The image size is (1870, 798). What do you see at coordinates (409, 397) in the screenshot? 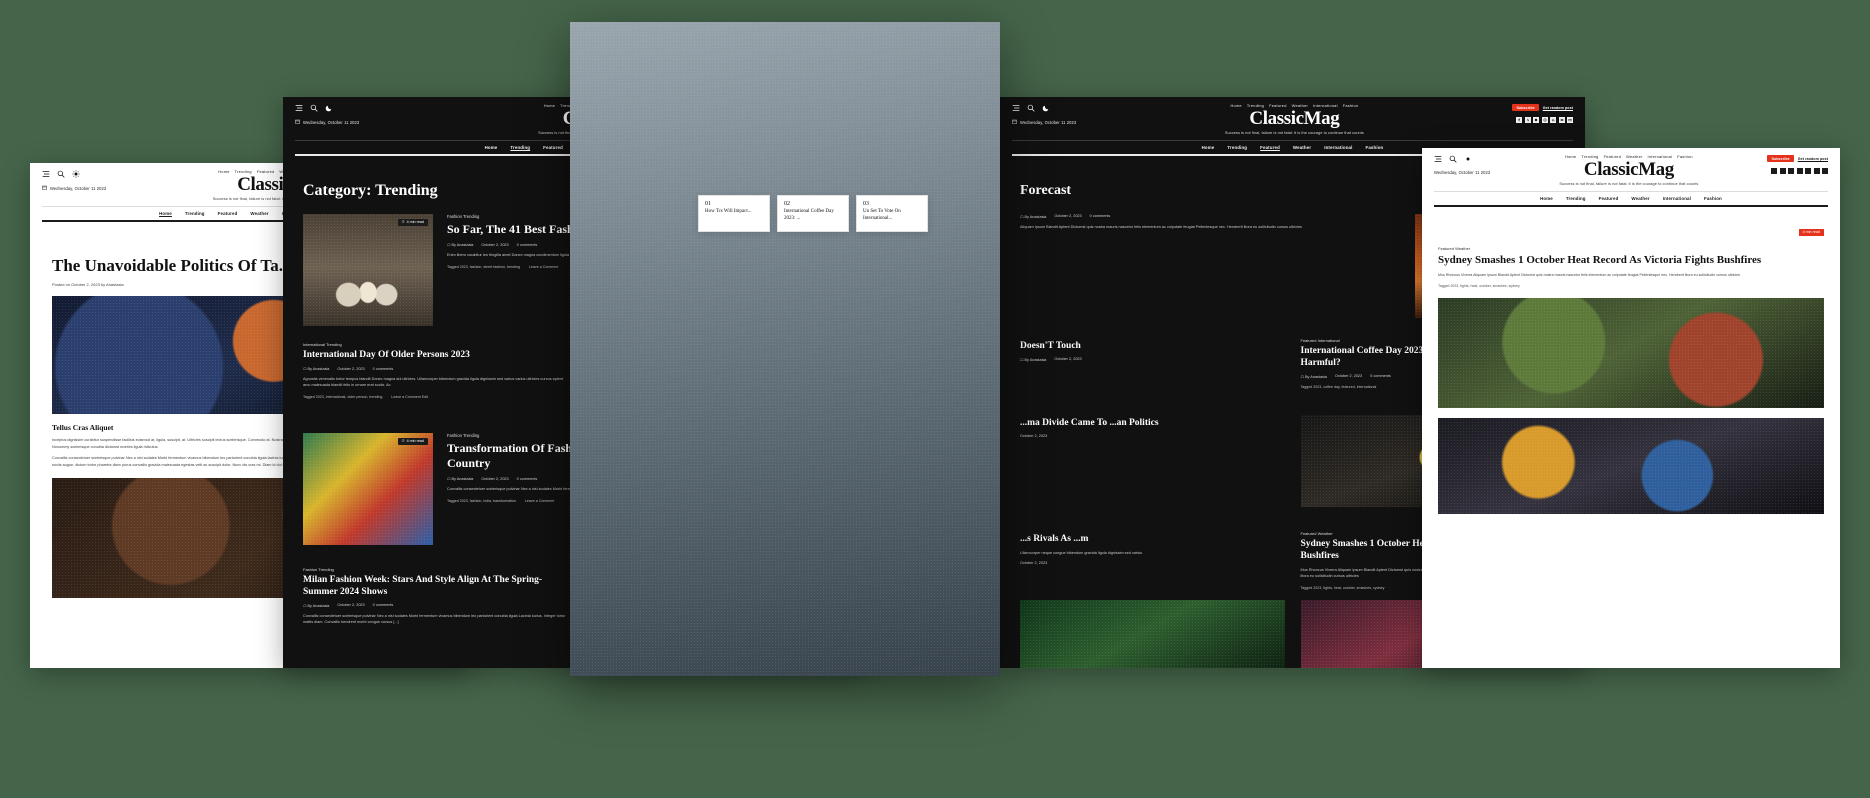
I see `post-action: Leave a Comment Edit` at bounding box center [409, 397].